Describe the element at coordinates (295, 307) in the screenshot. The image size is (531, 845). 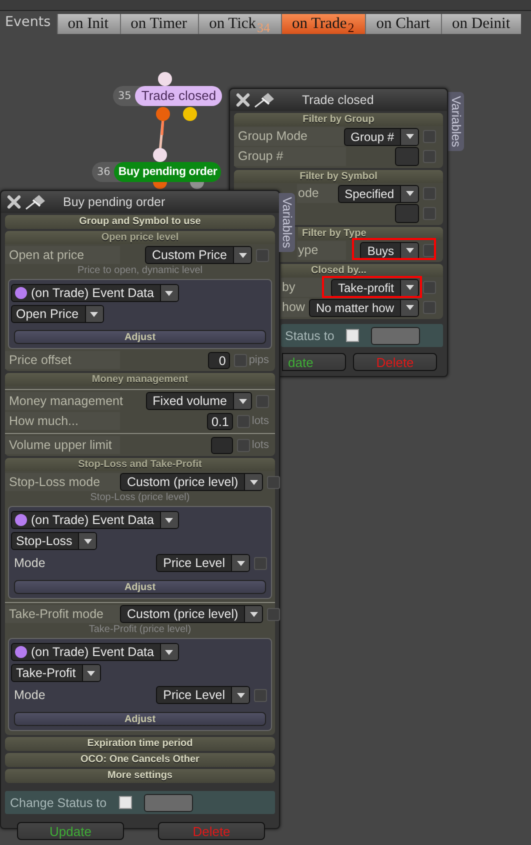
I see `field-label: how` at that location.